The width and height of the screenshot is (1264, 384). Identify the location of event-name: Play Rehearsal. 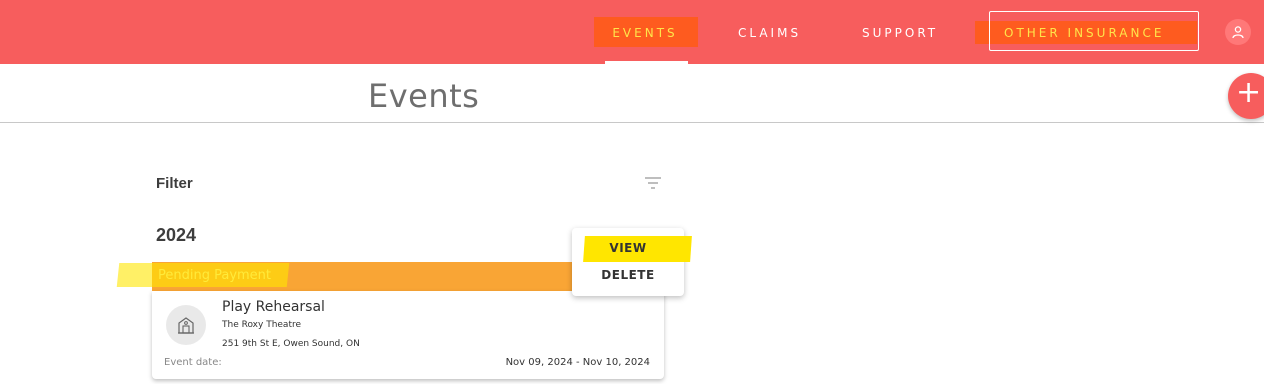
(273, 307).